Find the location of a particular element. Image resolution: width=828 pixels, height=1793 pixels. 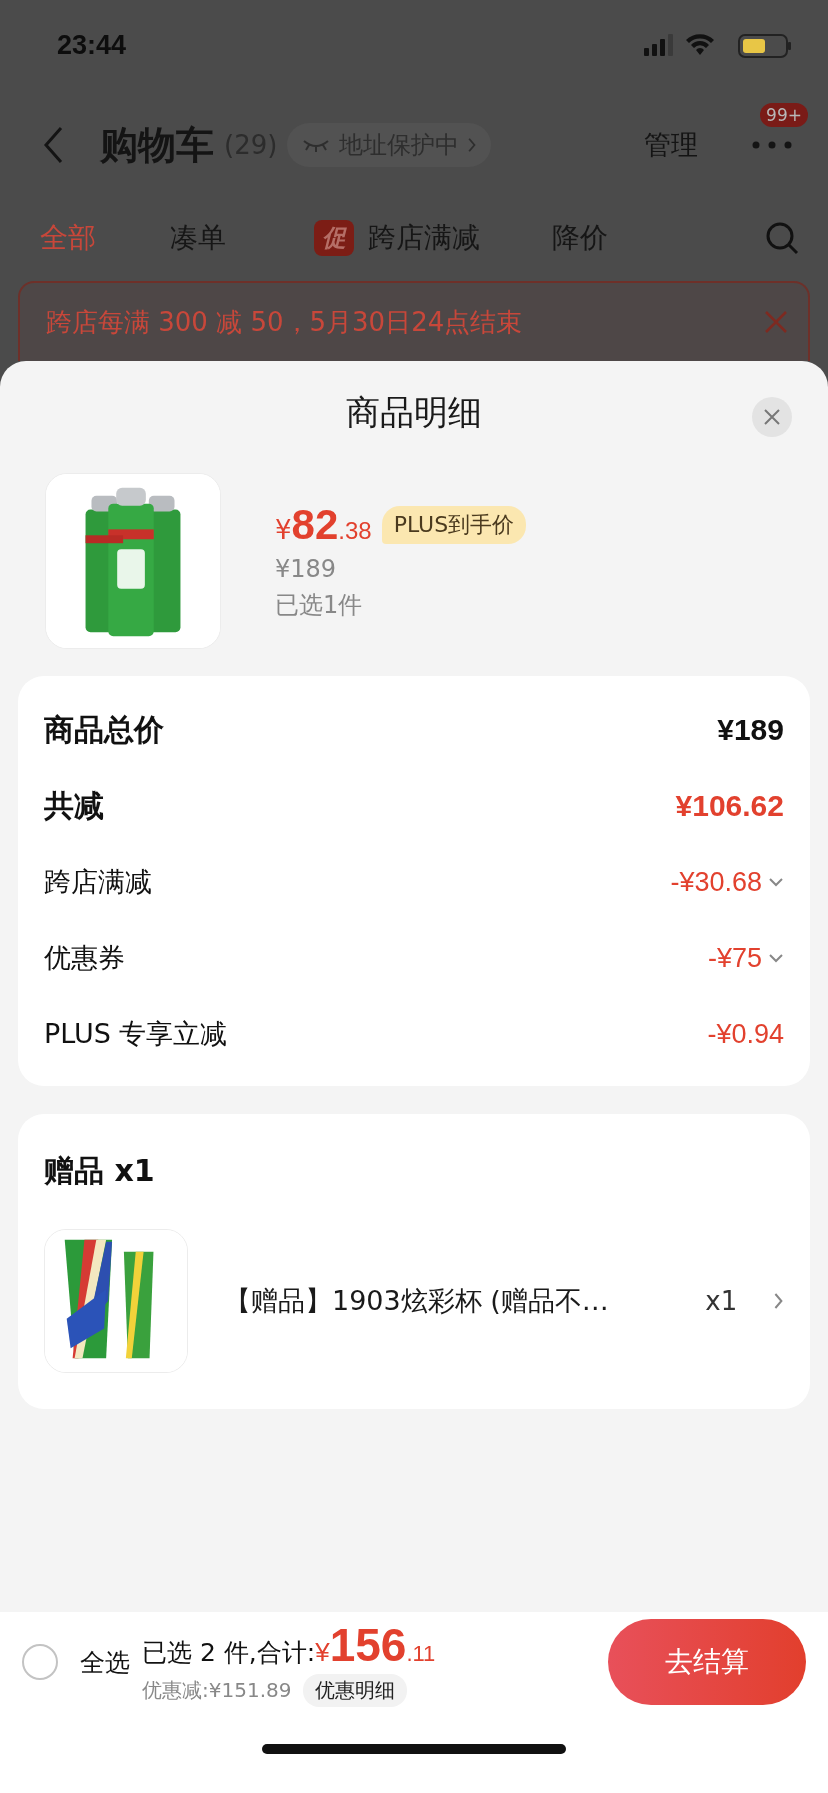

select-all-label: 全选 is located at coordinates (105, 1662).